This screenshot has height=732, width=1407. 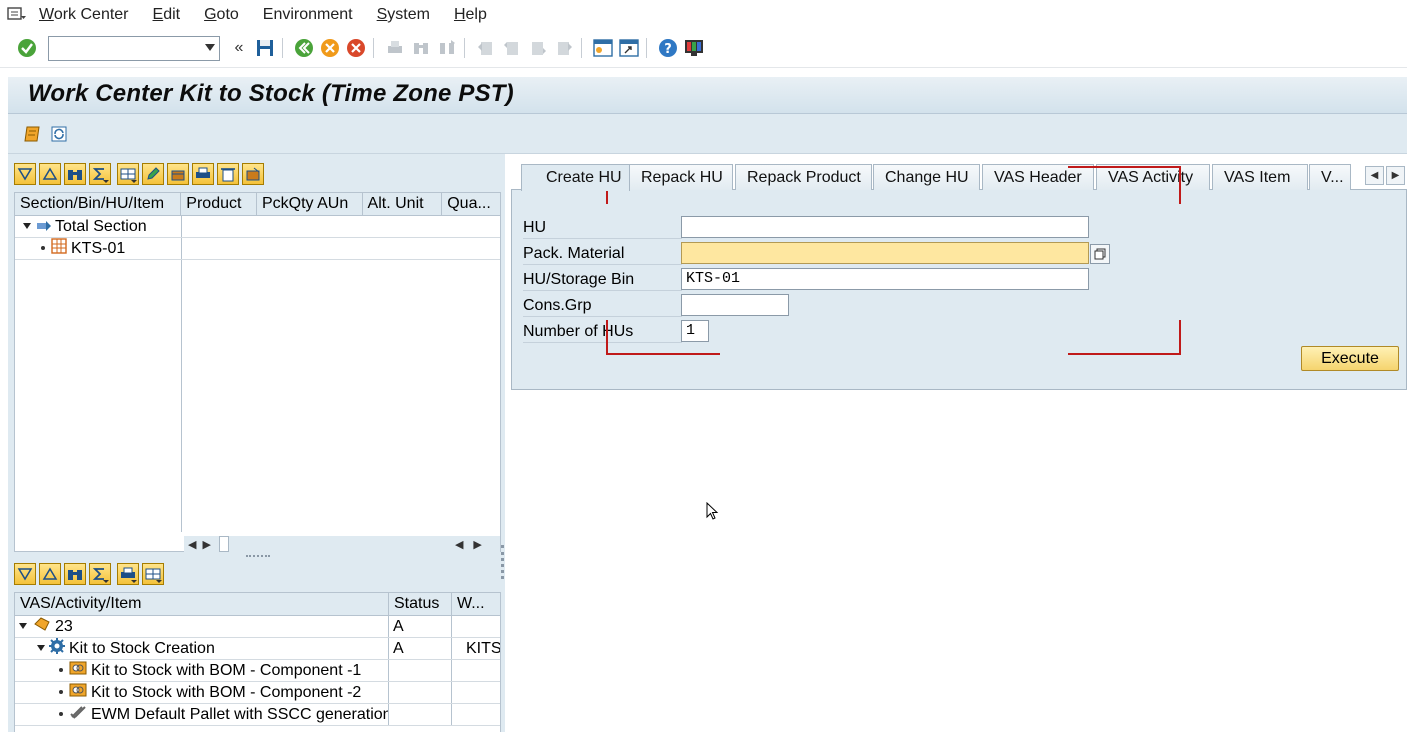 I want to click on delete-icon, so click(x=228, y=174).